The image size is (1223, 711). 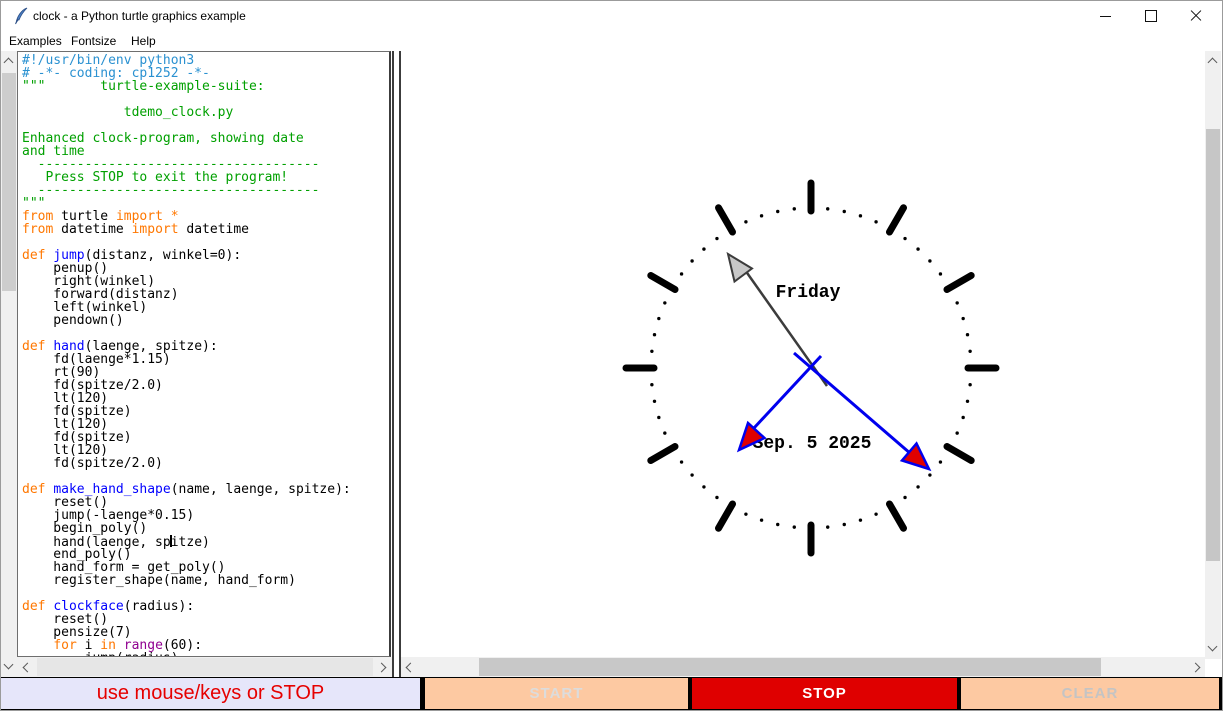 I want to click on code-line: register_shape(name, hand_form), so click(x=159, y=580).